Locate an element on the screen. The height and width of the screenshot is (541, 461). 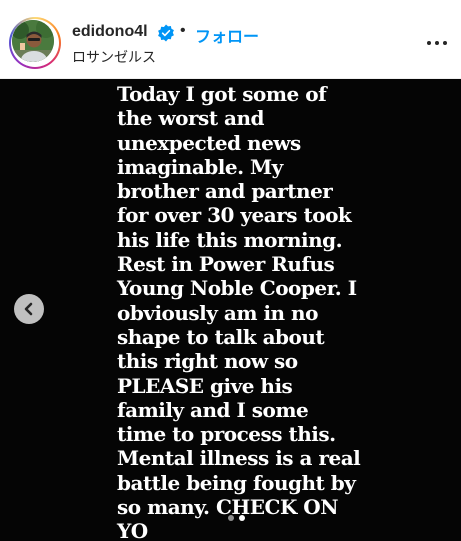
carousel-indicator is located at coordinates (238, 518).